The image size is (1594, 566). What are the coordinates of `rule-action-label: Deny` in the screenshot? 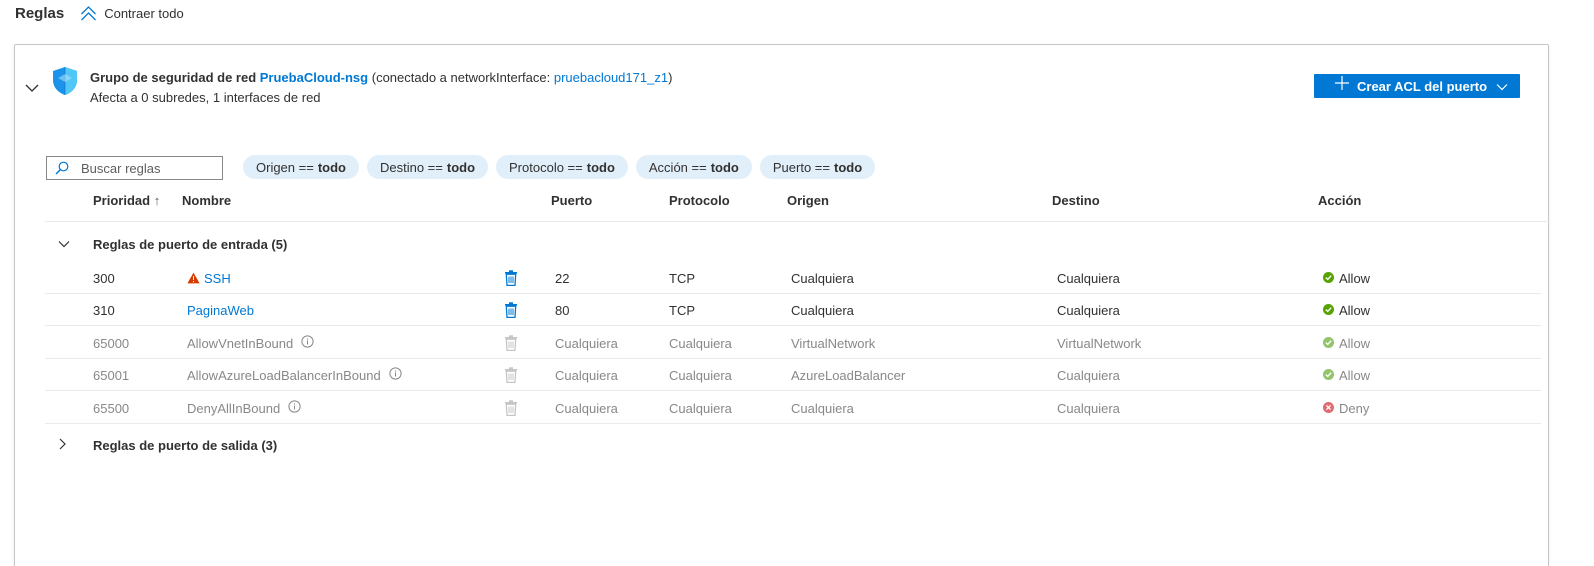 It's located at (1354, 408).